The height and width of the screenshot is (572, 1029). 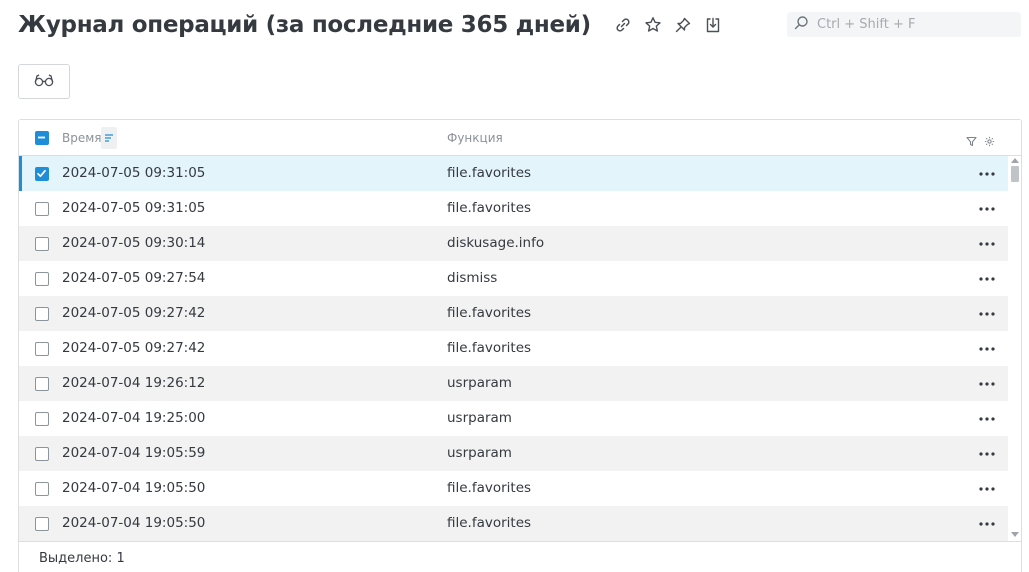 What do you see at coordinates (513, 278) in the screenshot?
I see `table-row: 2024-07-05 09:27:54 dismiss` at bounding box center [513, 278].